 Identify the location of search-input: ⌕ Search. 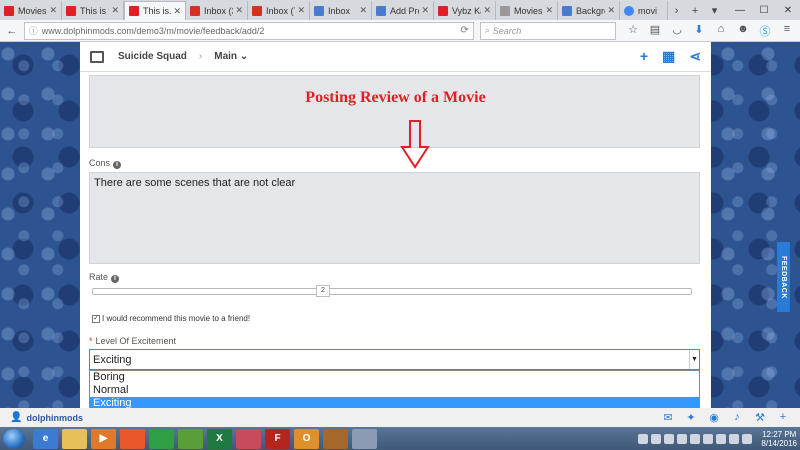
(547, 30).